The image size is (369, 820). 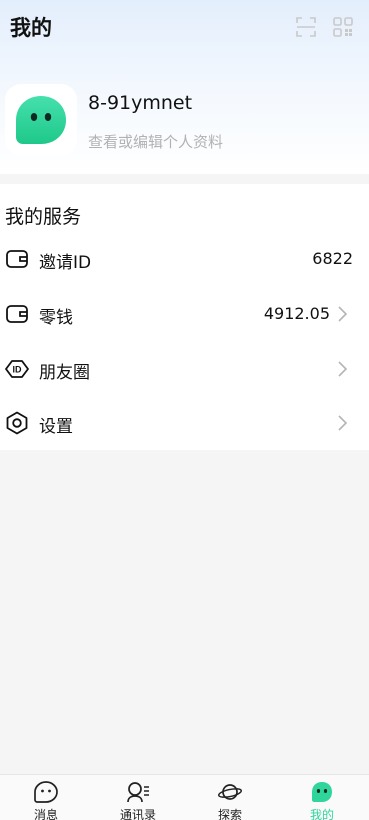 What do you see at coordinates (31, 28) in the screenshot?
I see `page-title: 我的` at bounding box center [31, 28].